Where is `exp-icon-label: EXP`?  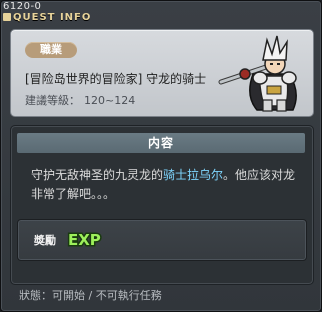 exp-icon-label: EXP is located at coordinates (84, 240).